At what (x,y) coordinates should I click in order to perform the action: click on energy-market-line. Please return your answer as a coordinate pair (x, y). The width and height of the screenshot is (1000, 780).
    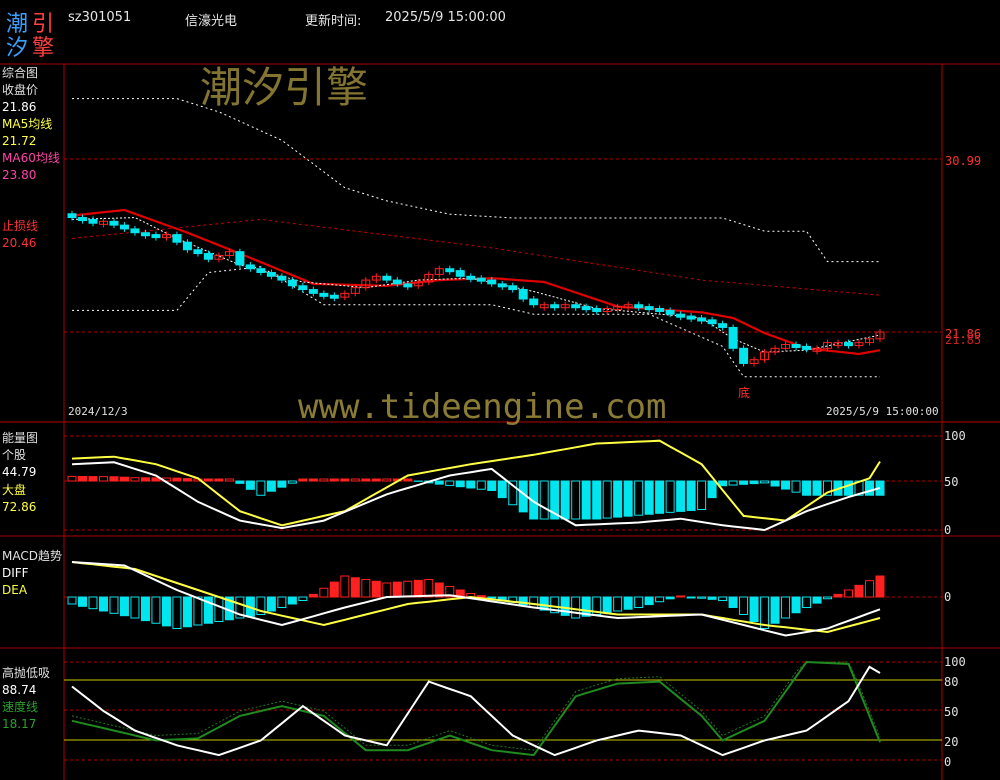
    Looking at the image, I should click on (476, 483).